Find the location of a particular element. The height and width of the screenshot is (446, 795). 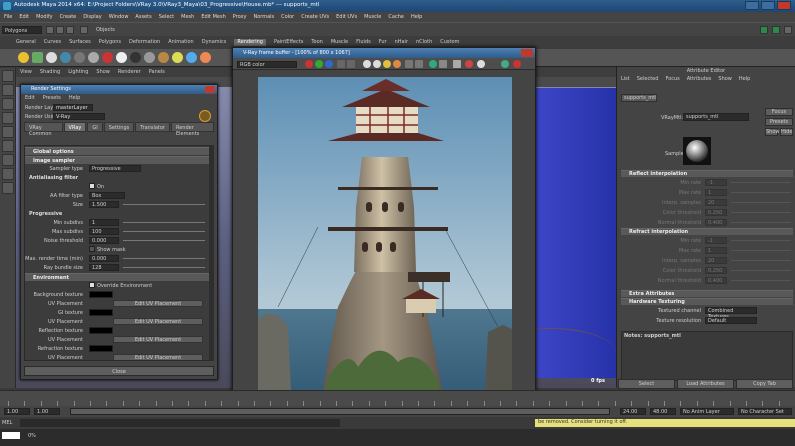

render-icon is located at coordinates (776, 30).